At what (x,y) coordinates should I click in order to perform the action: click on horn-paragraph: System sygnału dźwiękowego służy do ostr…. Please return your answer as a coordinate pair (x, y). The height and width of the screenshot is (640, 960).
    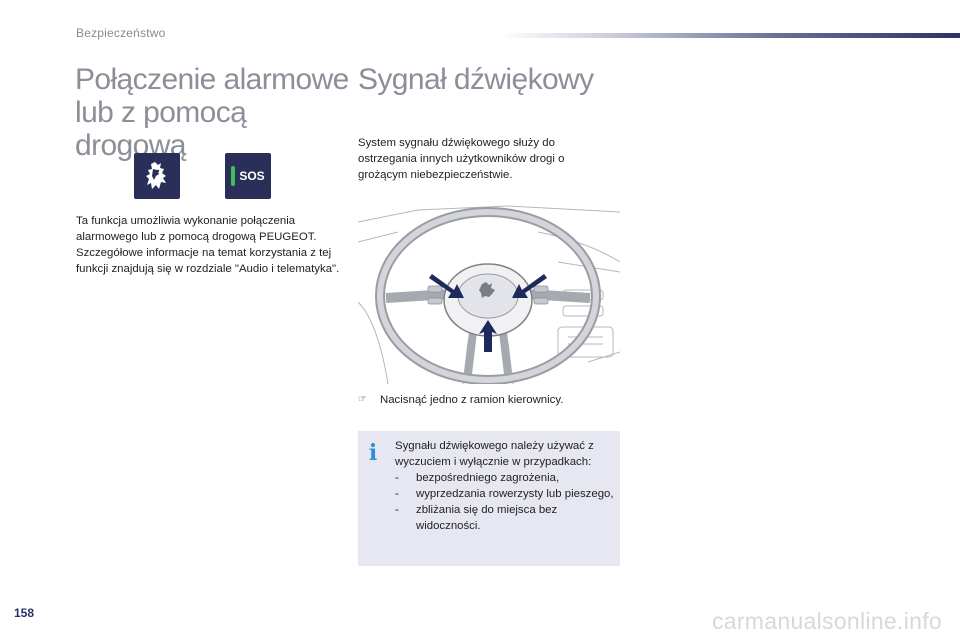
    Looking at the image, I should click on (461, 159).